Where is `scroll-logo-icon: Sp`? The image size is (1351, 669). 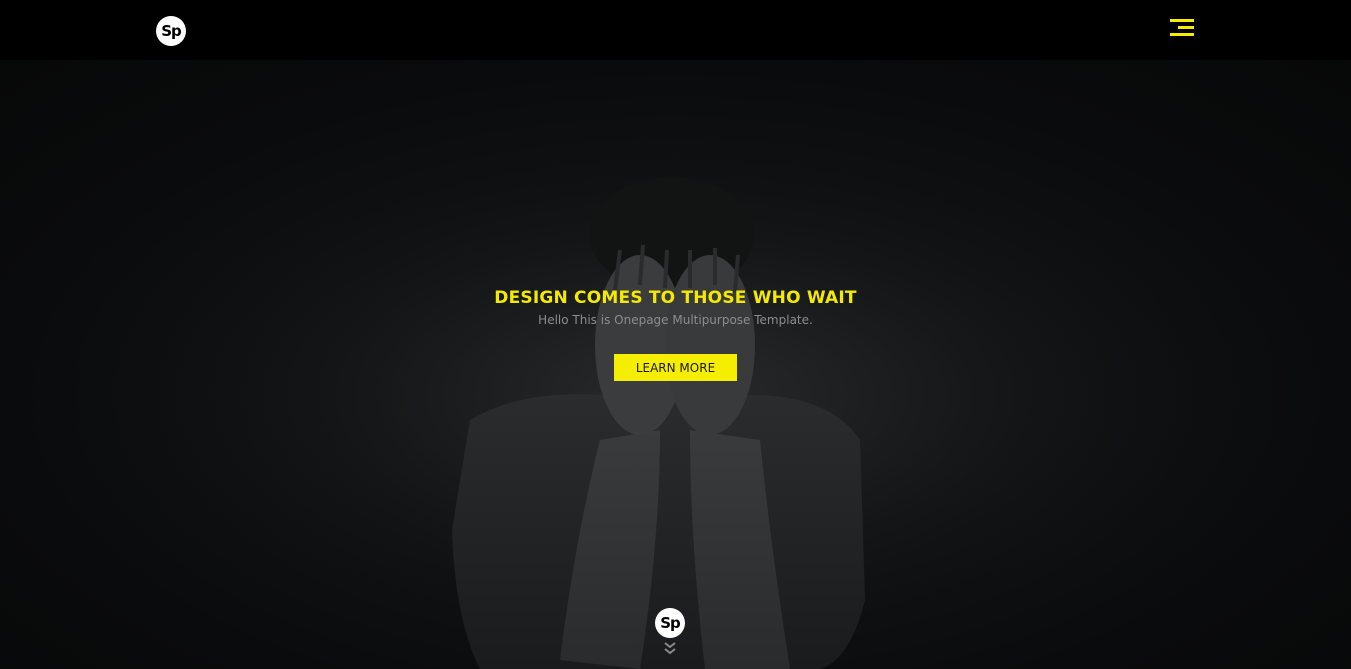 scroll-logo-icon: Sp is located at coordinates (670, 623).